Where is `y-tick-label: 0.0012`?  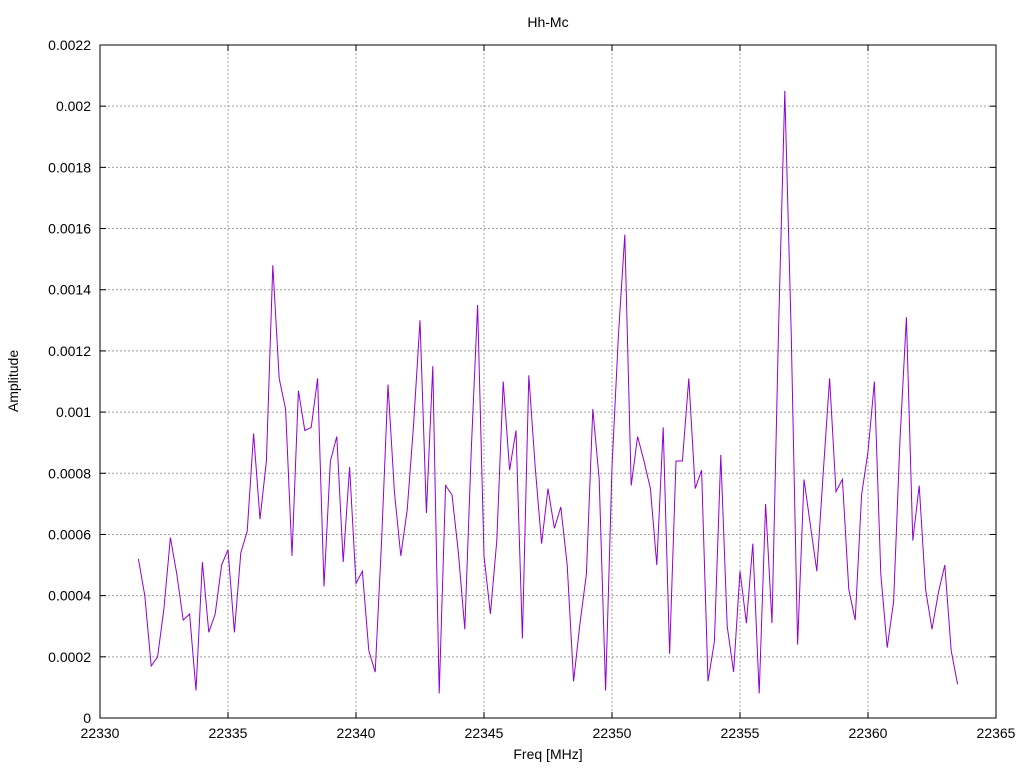
y-tick-label: 0.0012 is located at coordinates (69, 351).